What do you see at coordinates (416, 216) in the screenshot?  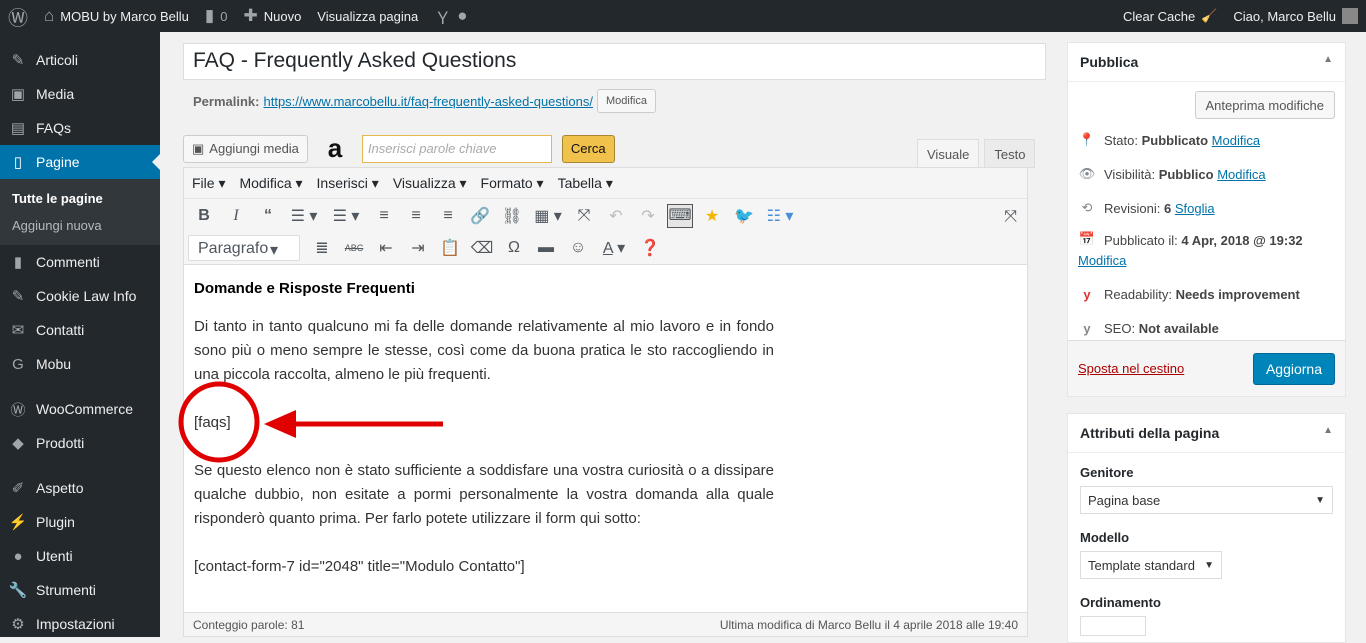 I see `align-center-icon: ≡` at bounding box center [416, 216].